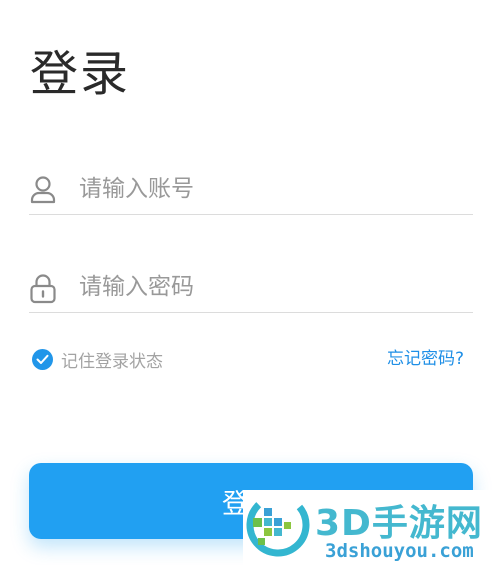  Describe the element at coordinates (278, 525) in the screenshot. I see `watermark-logo-icon` at that location.